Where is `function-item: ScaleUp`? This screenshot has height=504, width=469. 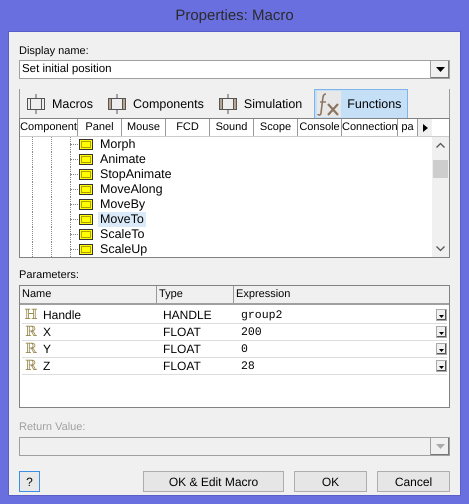
function-item: ScaleUp is located at coordinates (124, 249).